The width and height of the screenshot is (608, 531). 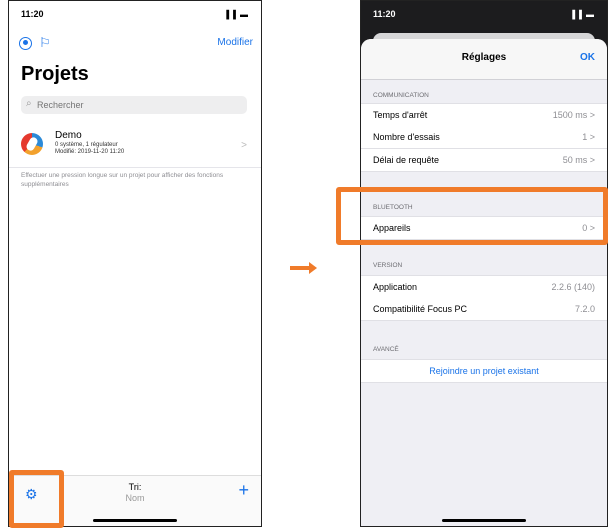 I want to click on row-delai-requete: Délai de requête 50 ms >, so click(x=484, y=160).